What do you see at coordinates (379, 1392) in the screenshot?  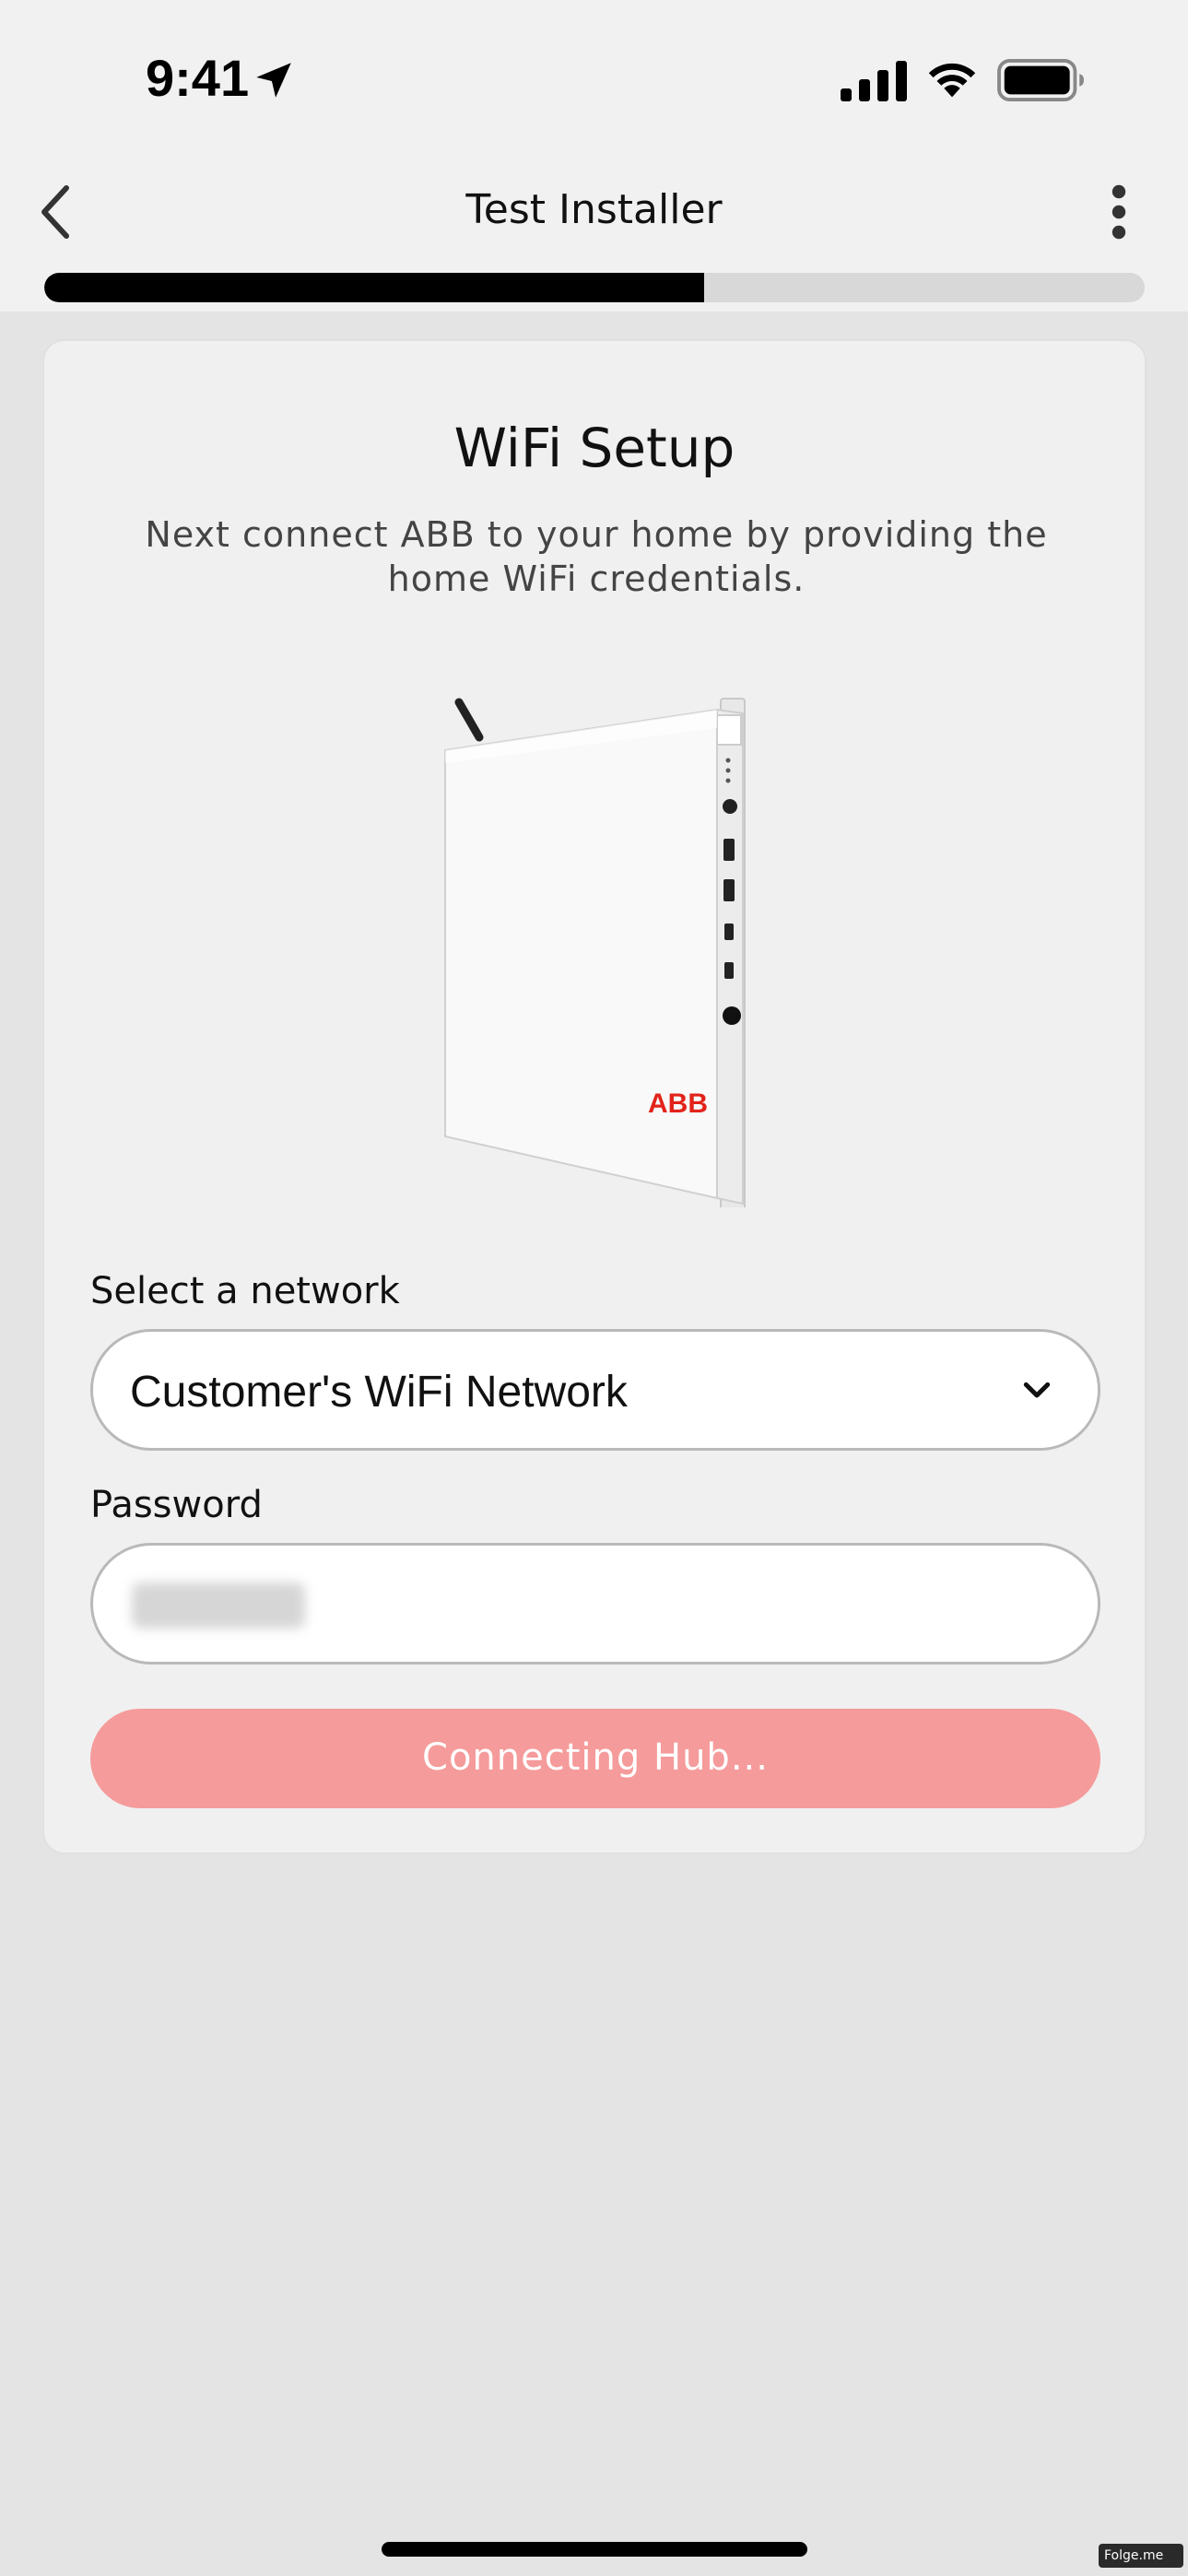 I see `network-select-value: Customer's WiFi Network` at bounding box center [379, 1392].